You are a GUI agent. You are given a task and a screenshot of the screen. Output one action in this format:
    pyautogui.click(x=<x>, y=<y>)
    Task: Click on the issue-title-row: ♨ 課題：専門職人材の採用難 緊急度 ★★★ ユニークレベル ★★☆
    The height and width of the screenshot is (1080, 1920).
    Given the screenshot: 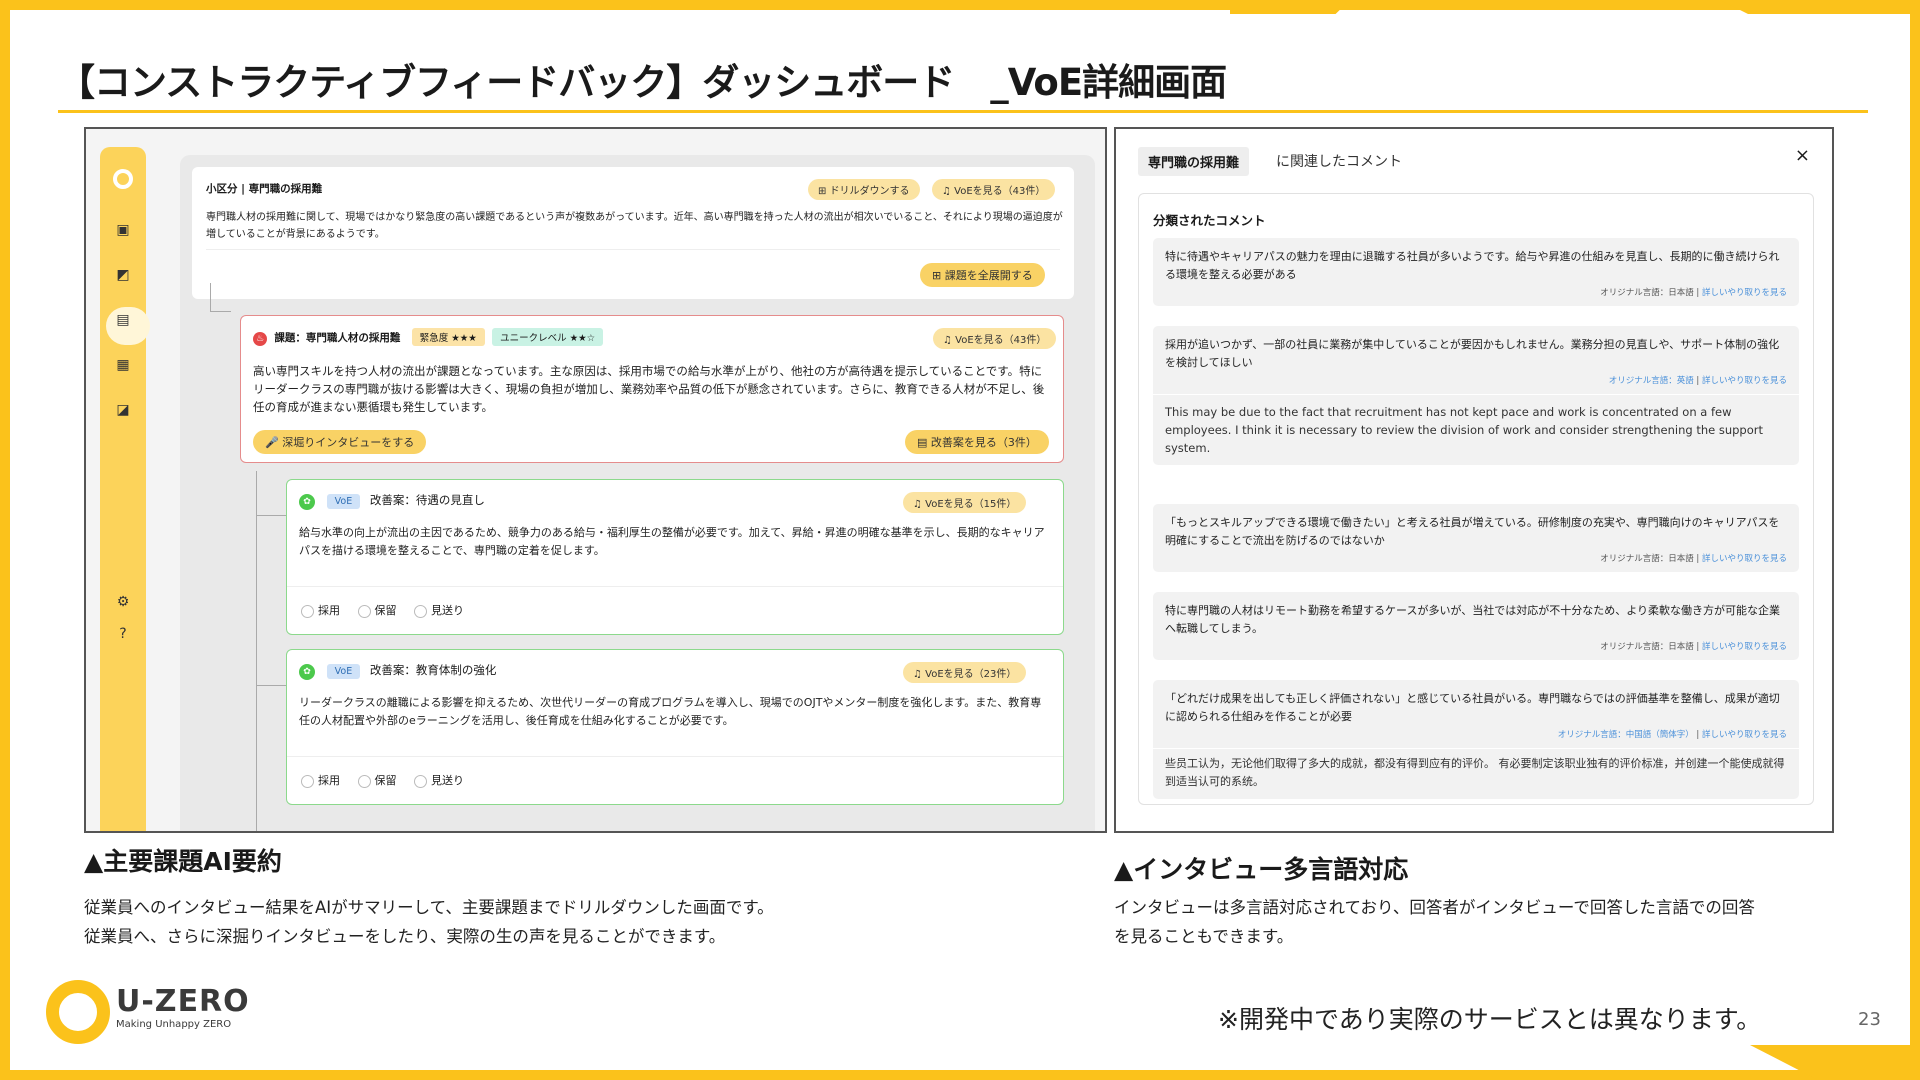 What is the action you would take?
    pyautogui.click(x=428, y=337)
    